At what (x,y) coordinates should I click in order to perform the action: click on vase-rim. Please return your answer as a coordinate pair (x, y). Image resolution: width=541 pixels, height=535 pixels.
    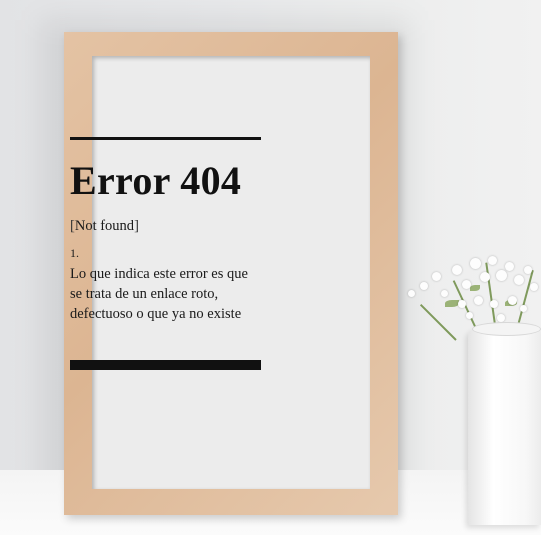
    Looking at the image, I should click on (506, 329).